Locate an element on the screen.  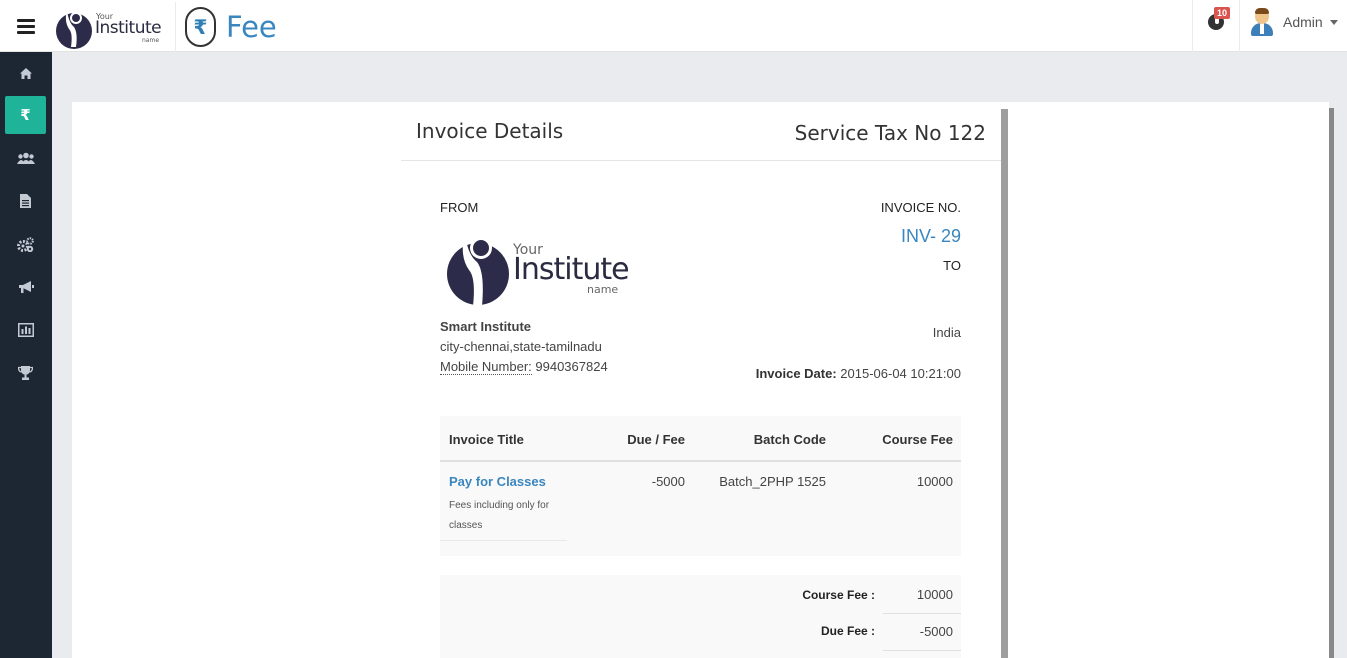
brand-logo: Your Institute name is located at coordinates (115, 27).